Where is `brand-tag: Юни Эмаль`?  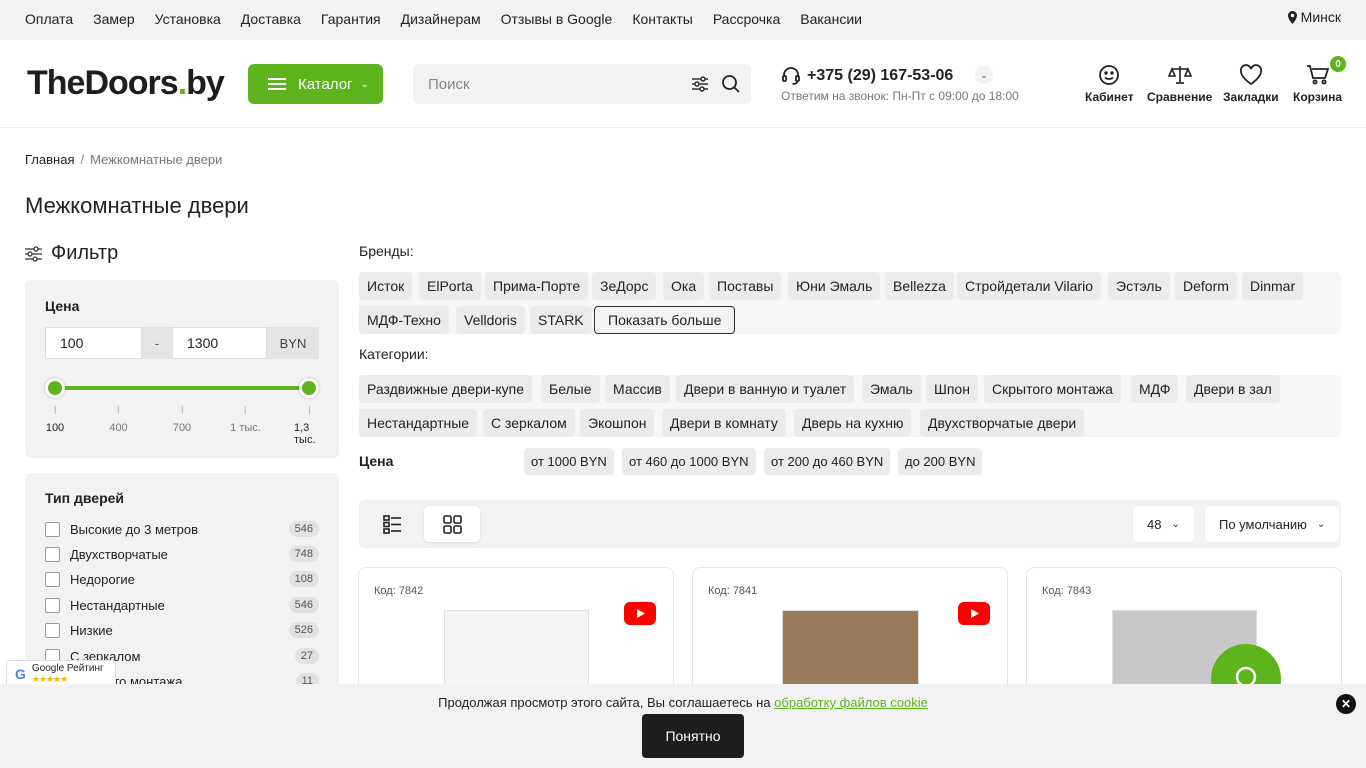
brand-tag: Юни Эмаль is located at coordinates (834, 286).